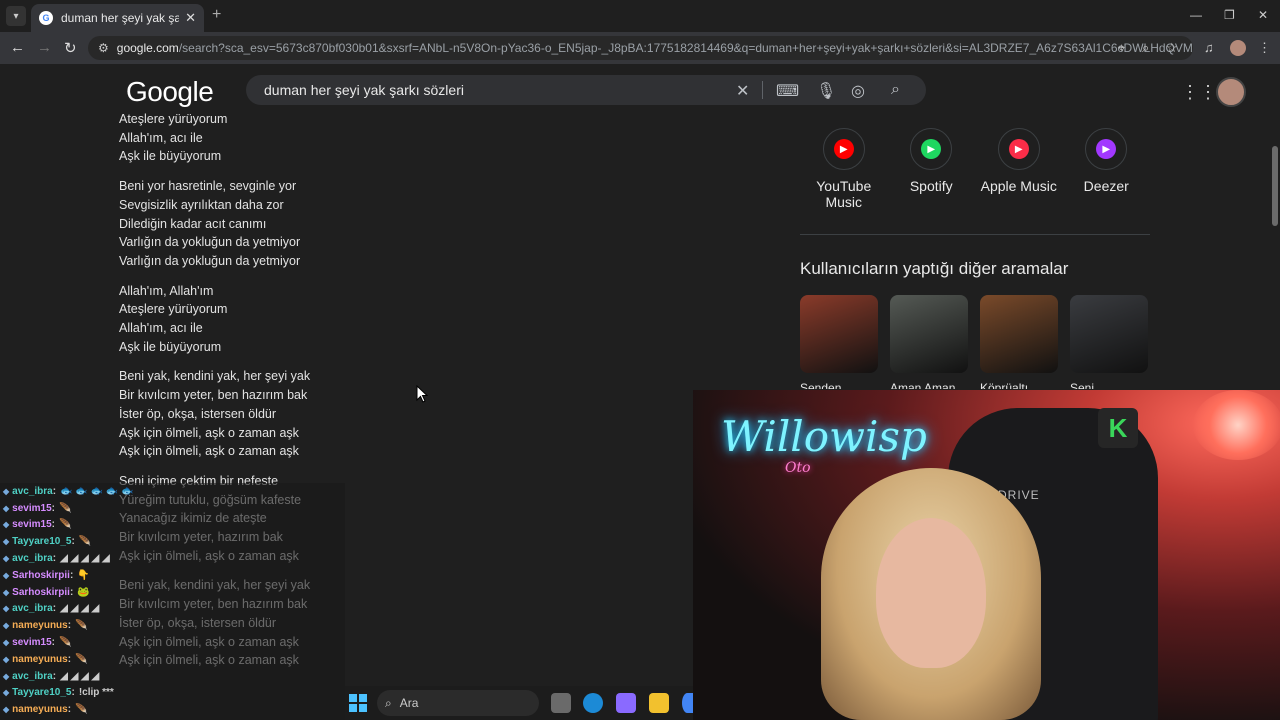  What do you see at coordinates (858, 91) in the screenshot?
I see `lens-icon: ◎` at bounding box center [858, 91].